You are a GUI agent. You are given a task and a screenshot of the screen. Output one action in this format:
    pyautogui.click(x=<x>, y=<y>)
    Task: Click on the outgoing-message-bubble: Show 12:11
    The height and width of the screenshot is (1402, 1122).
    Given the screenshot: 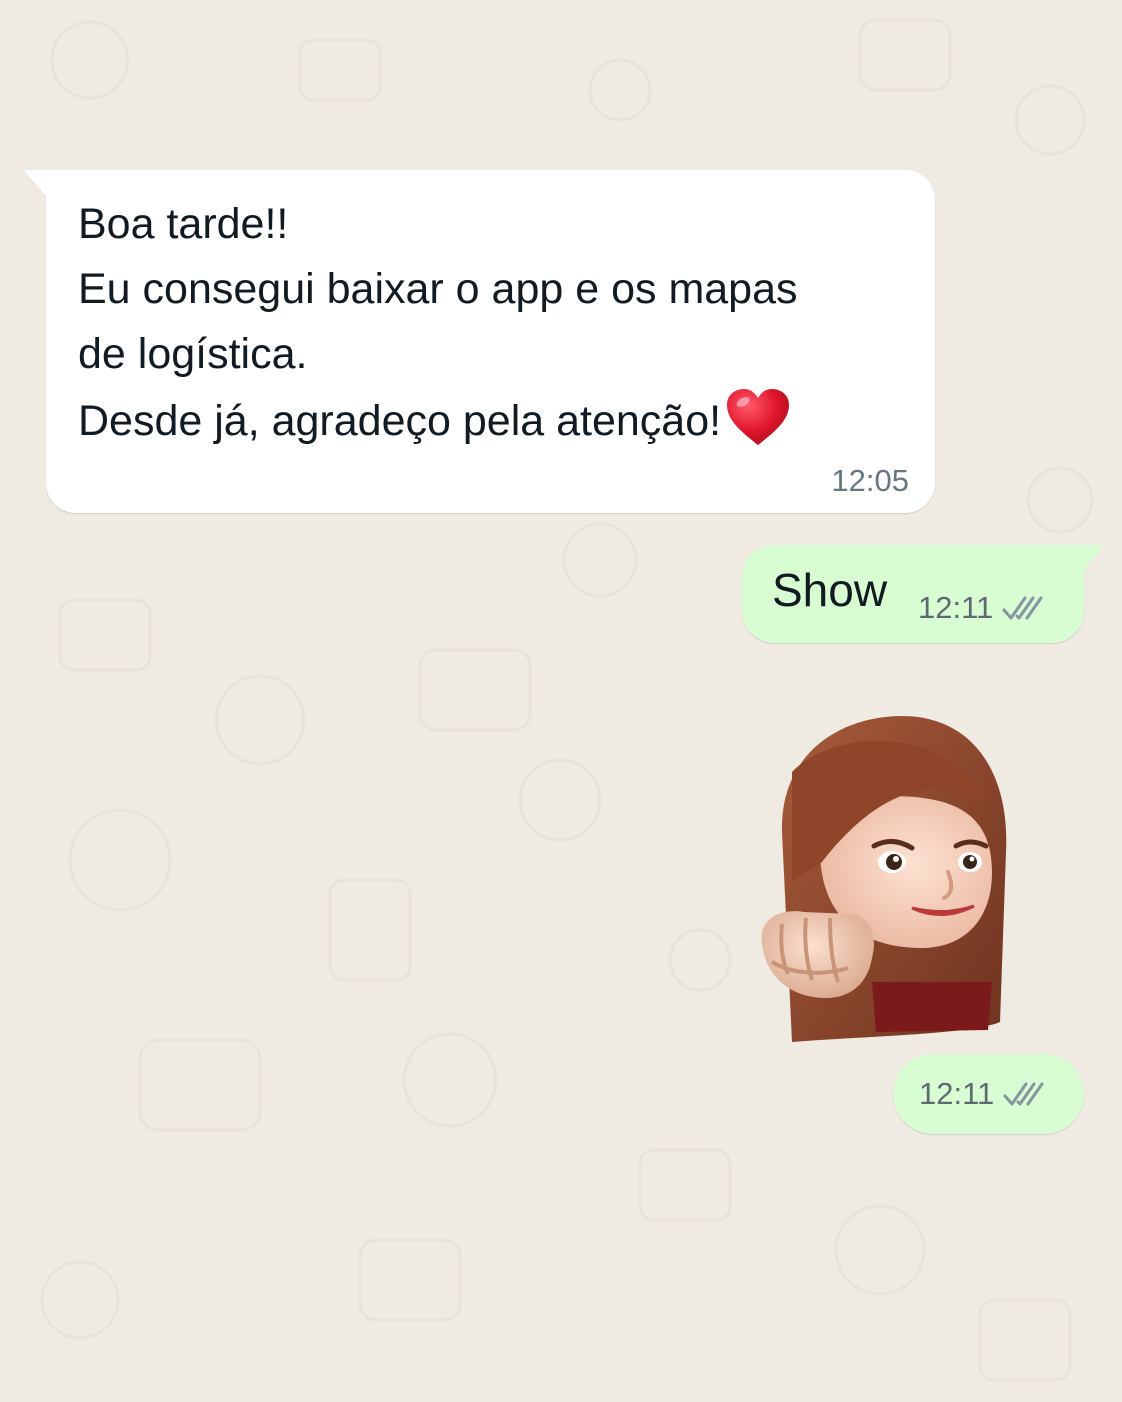 What is the action you would take?
    pyautogui.click(x=913, y=594)
    